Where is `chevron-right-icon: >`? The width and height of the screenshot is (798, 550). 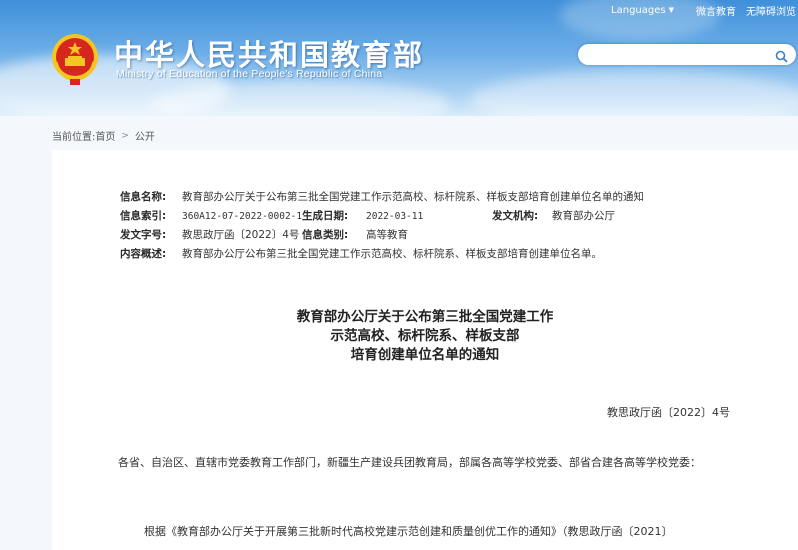
chevron-right-icon: > is located at coordinates (125, 135).